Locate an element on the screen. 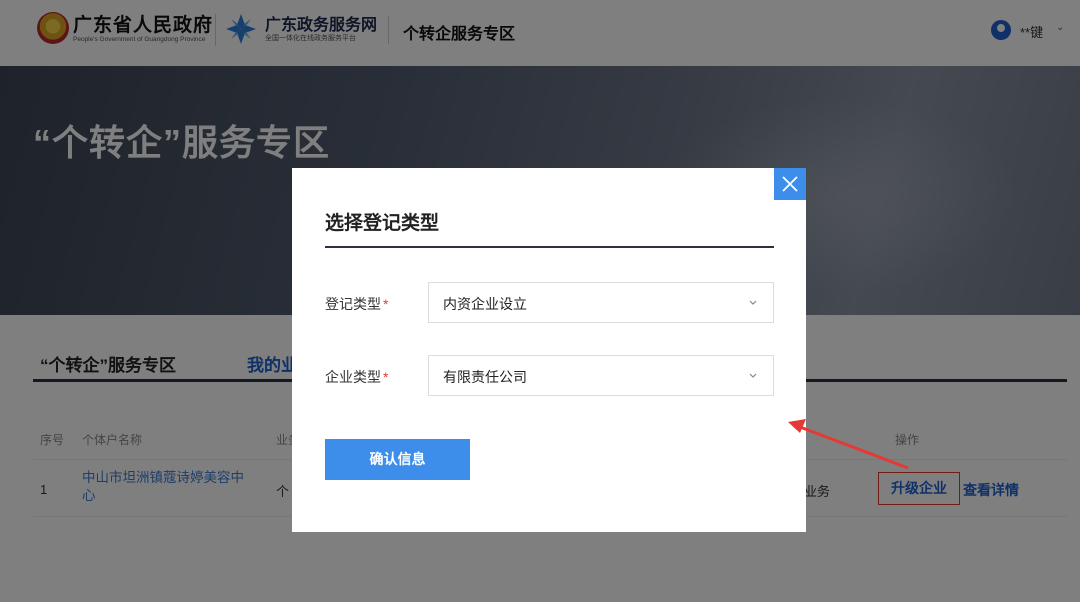 The width and height of the screenshot is (1080, 602). annotation-arrow-icon is located at coordinates (848, 444).